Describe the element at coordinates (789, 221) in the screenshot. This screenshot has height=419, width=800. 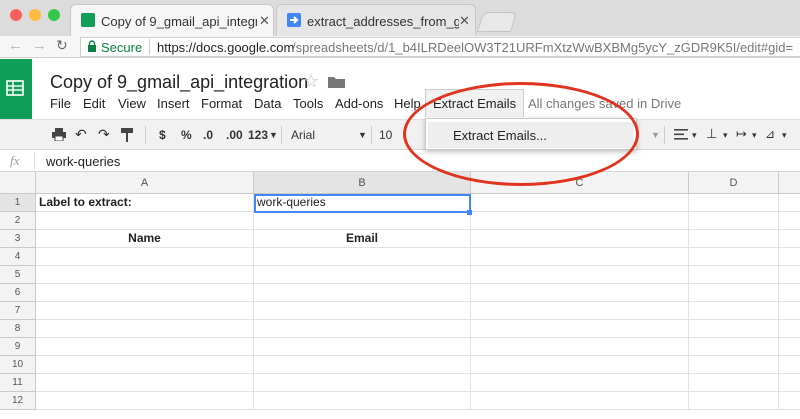
I see `cell-e2` at that location.